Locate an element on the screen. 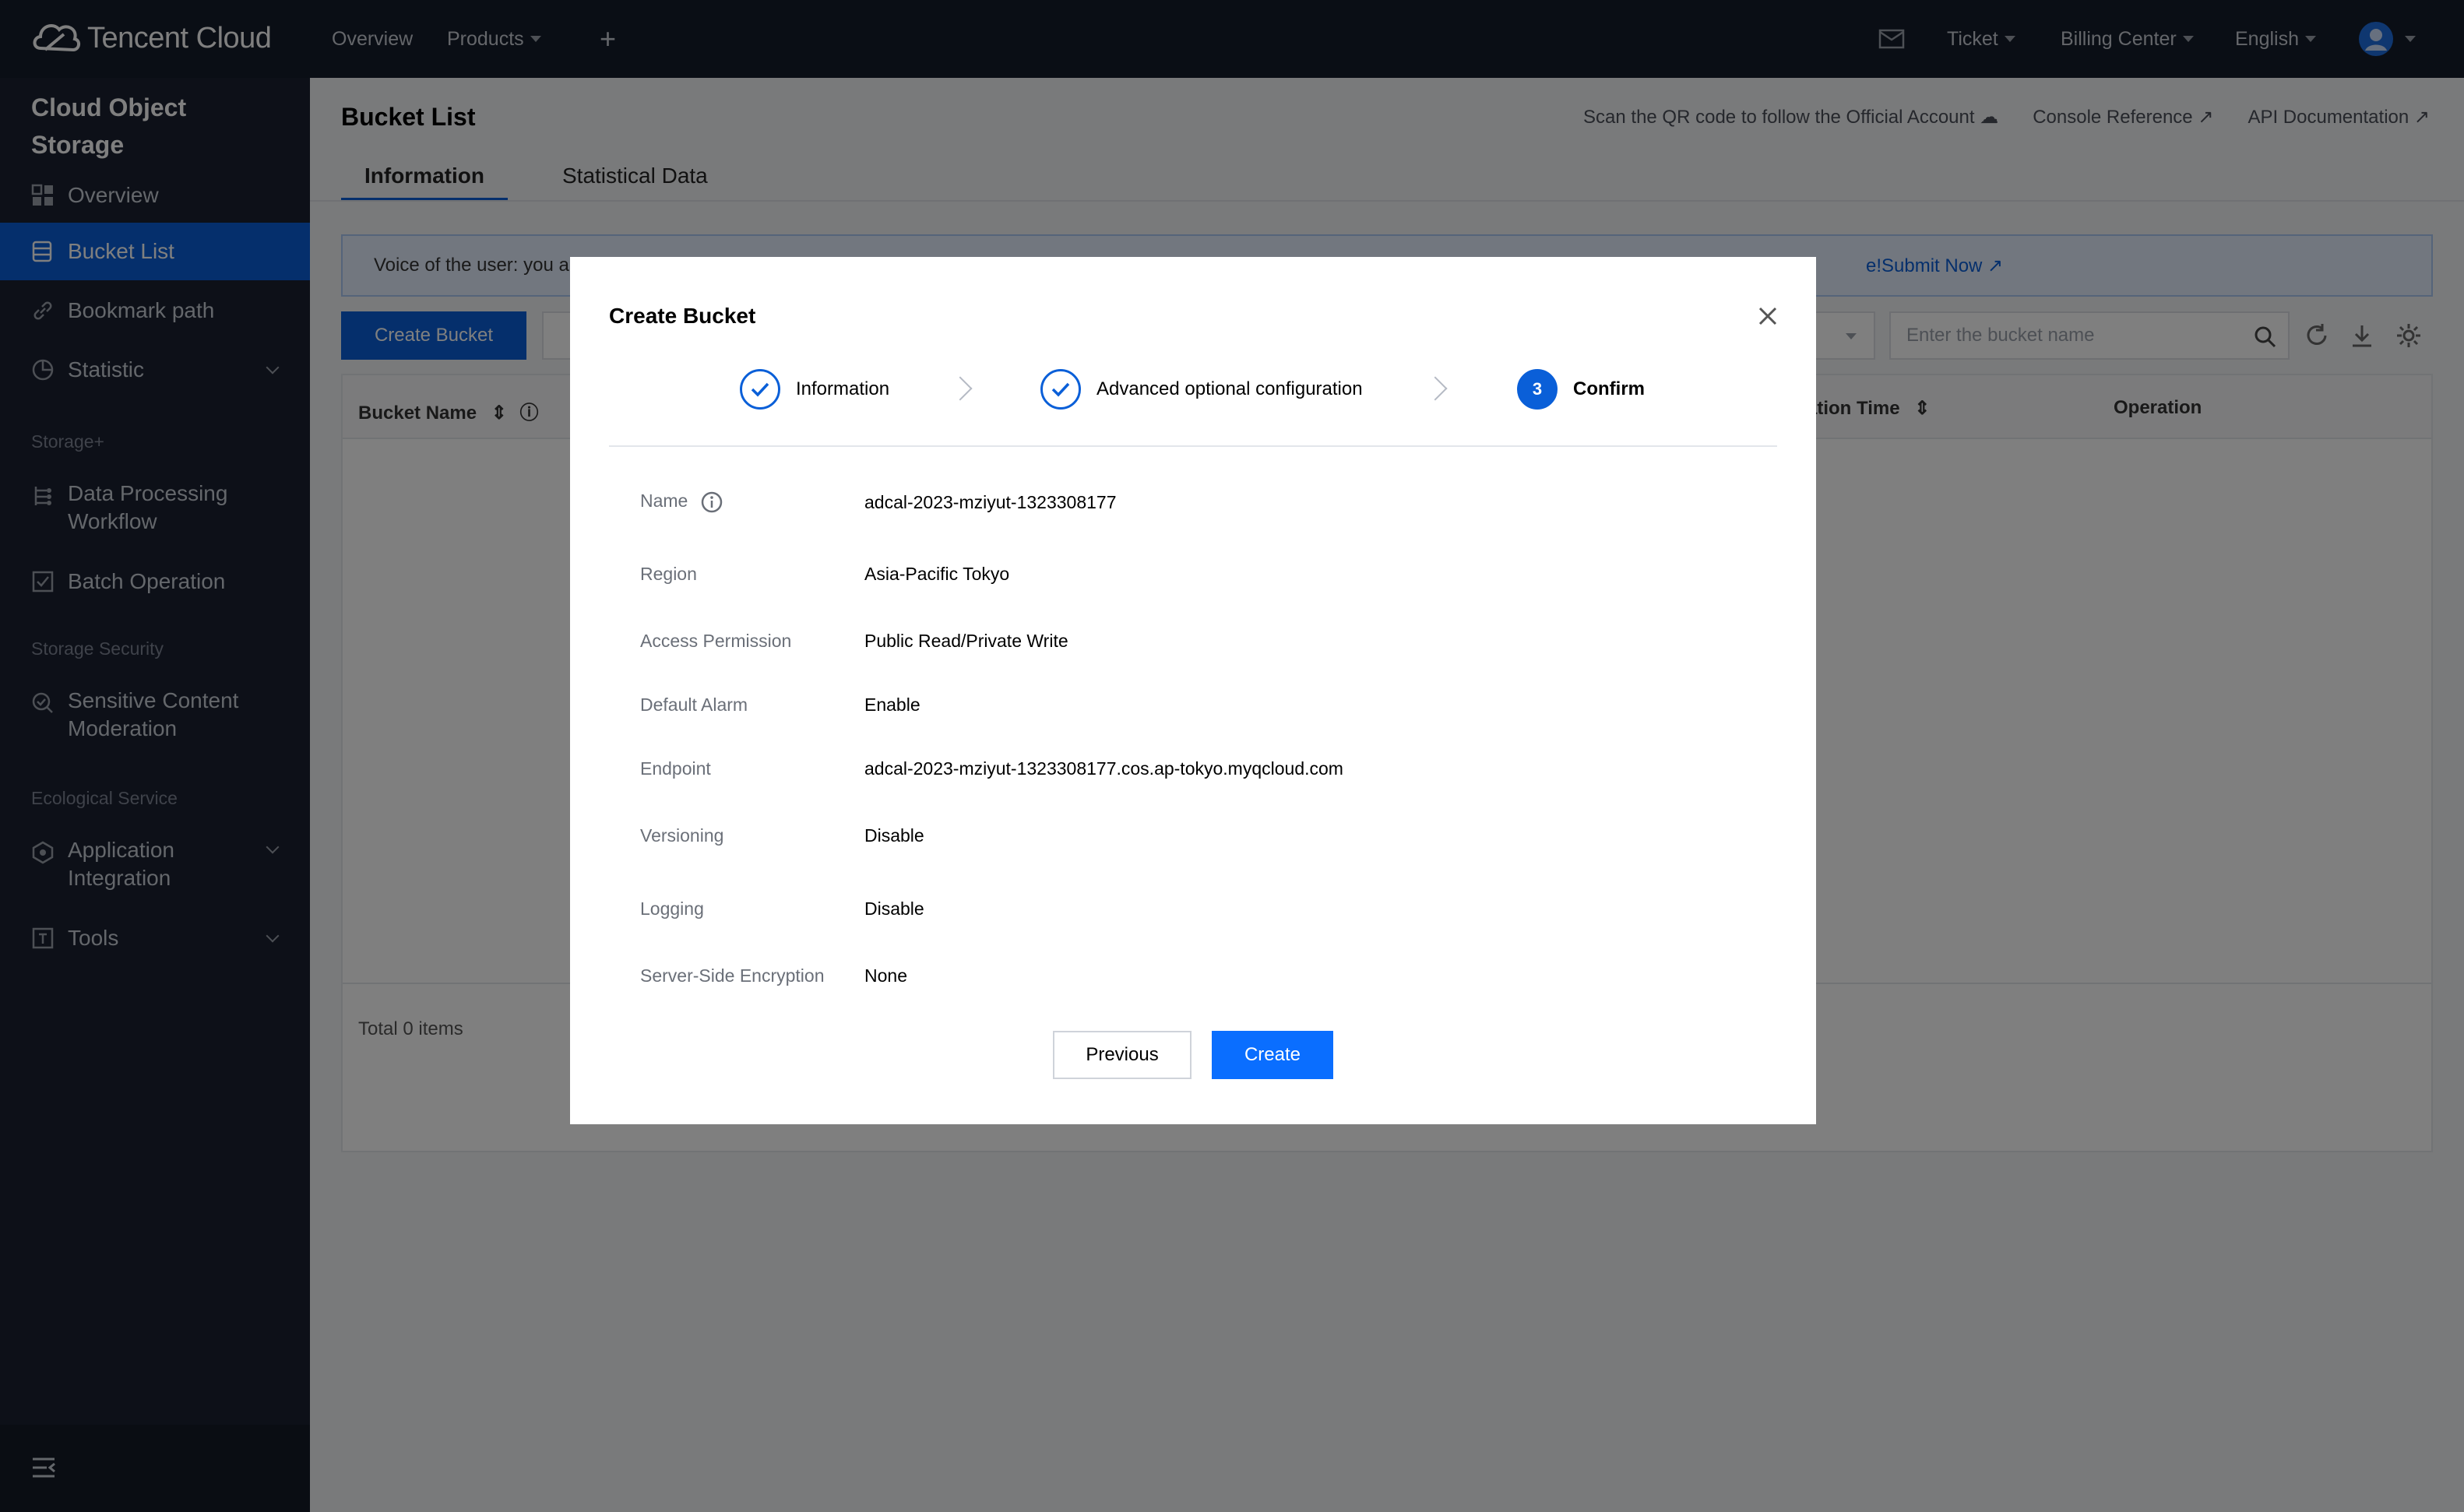  step-advanced-configuration: Advanced optional configuration is located at coordinates (1202, 389).